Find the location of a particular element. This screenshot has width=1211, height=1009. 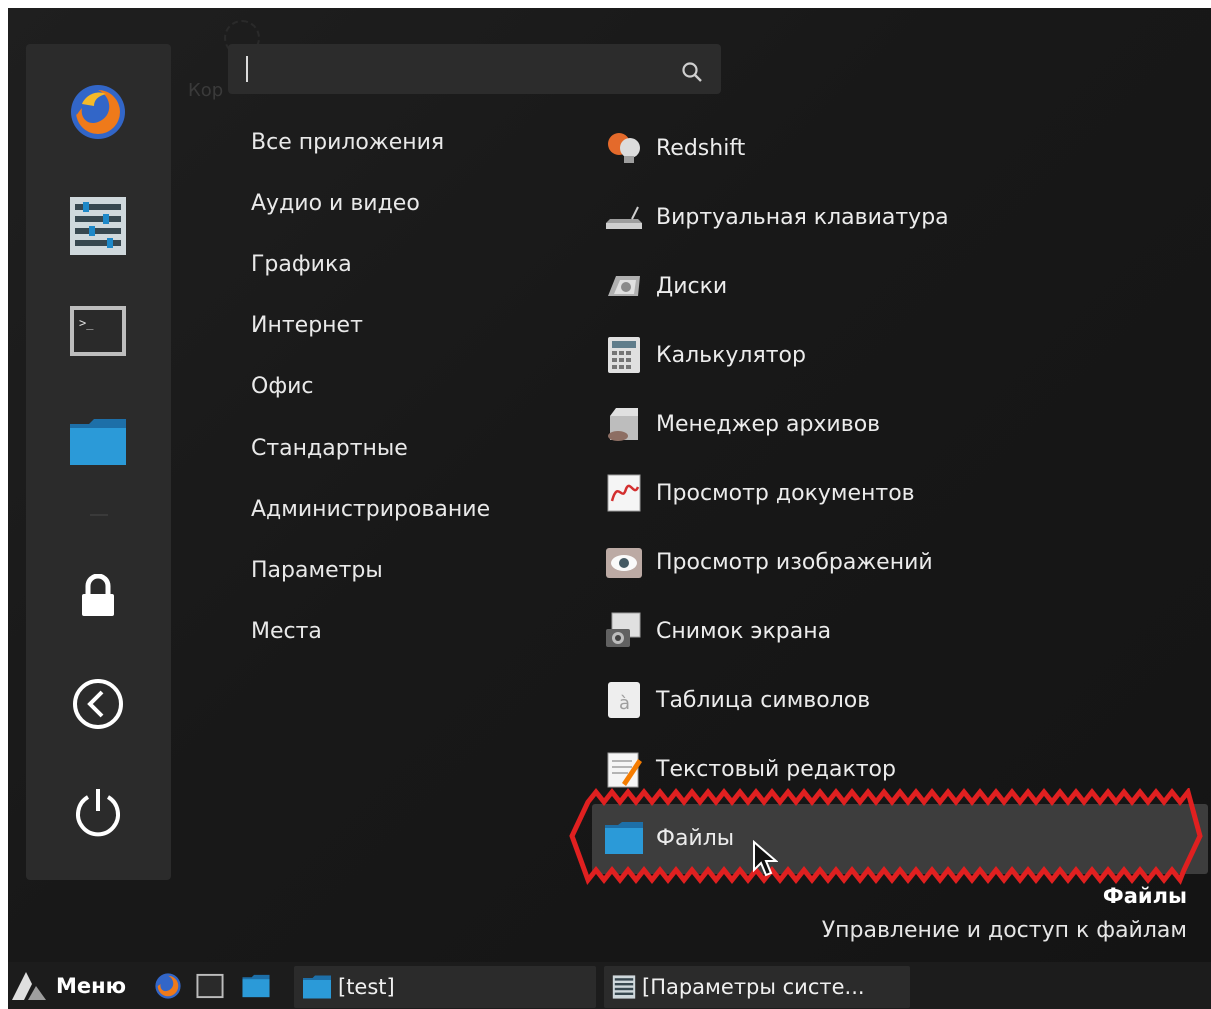

lock-icon is located at coordinates (98, 595).